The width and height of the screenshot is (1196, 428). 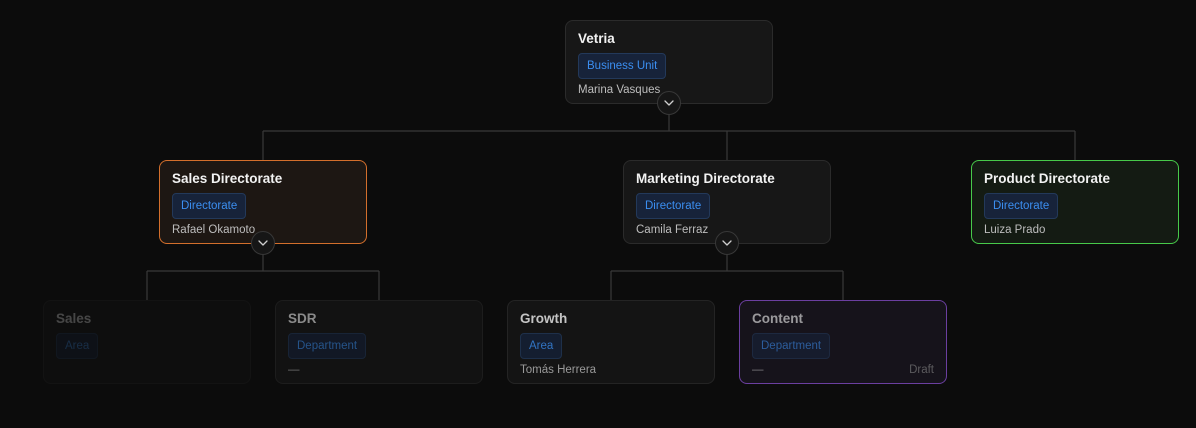 I want to click on node-content: Content Department — Draft, so click(x=843, y=342).